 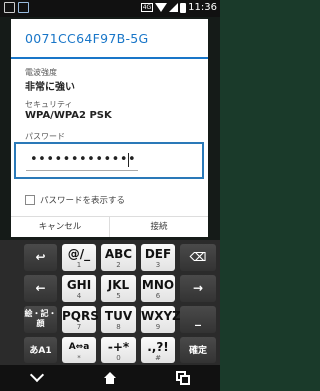 I want to click on navigation-bar, so click(x=110, y=378).